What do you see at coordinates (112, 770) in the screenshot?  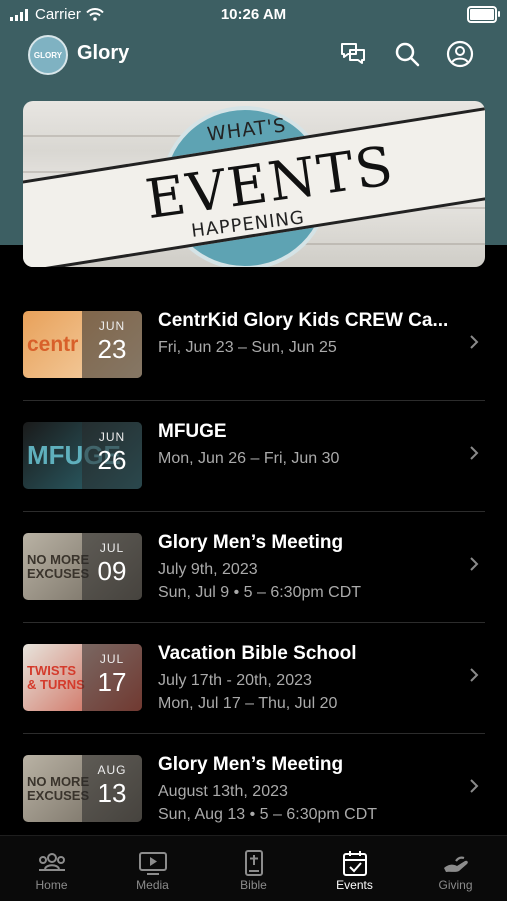 I see `event-month: AUG` at bounding box center [112, 770].